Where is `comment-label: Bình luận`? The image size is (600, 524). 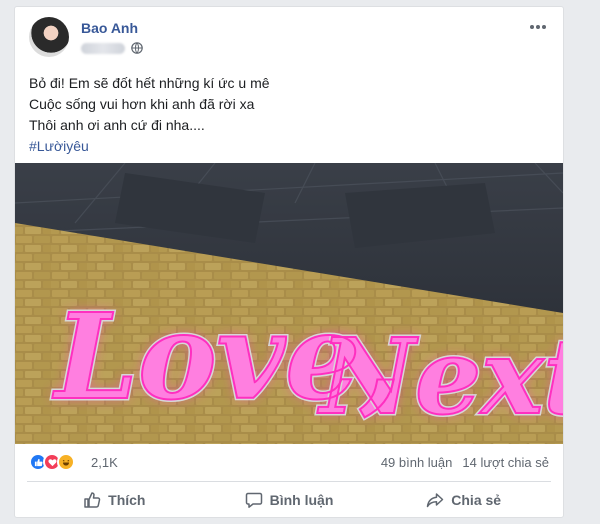 comment-label: Bình luận is located at coordinates (301, 500).